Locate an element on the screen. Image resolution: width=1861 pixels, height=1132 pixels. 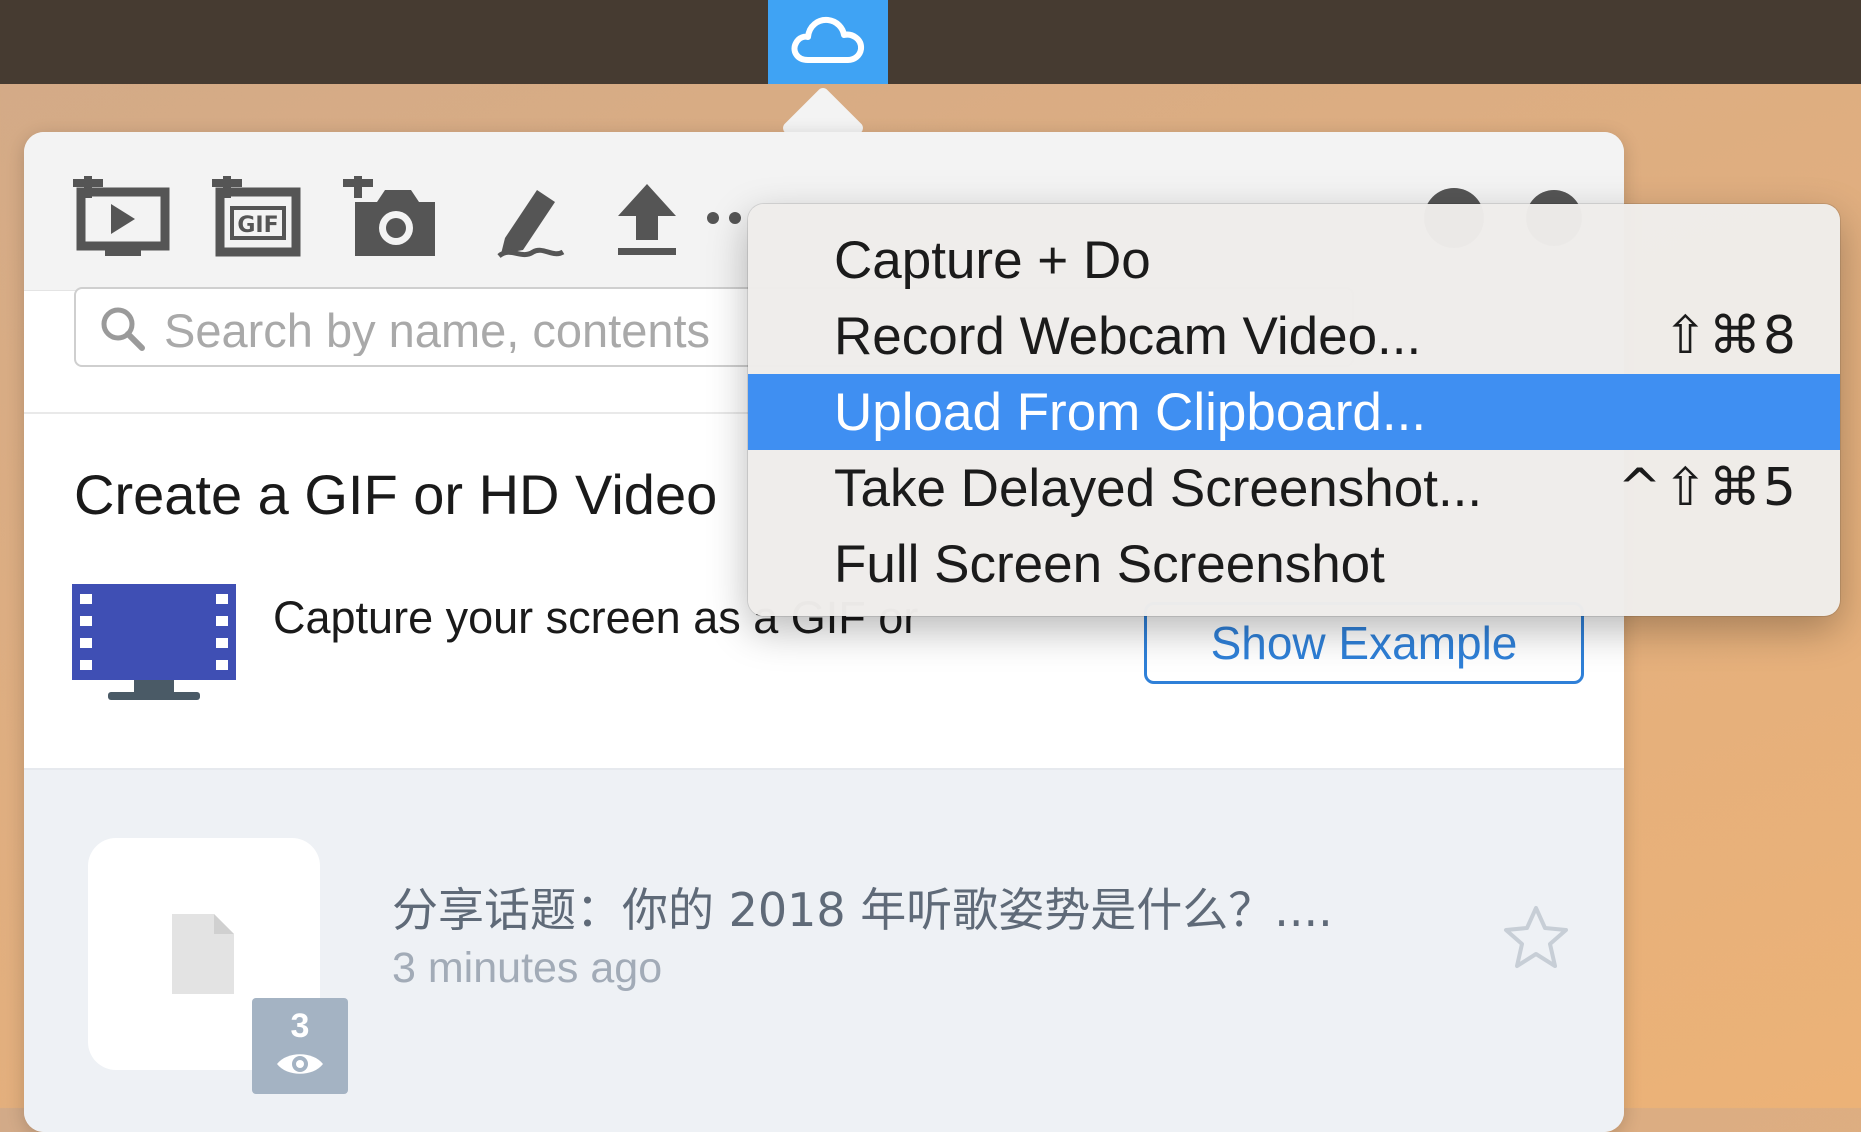
record-video-icon is located at coordinates (121, 216).